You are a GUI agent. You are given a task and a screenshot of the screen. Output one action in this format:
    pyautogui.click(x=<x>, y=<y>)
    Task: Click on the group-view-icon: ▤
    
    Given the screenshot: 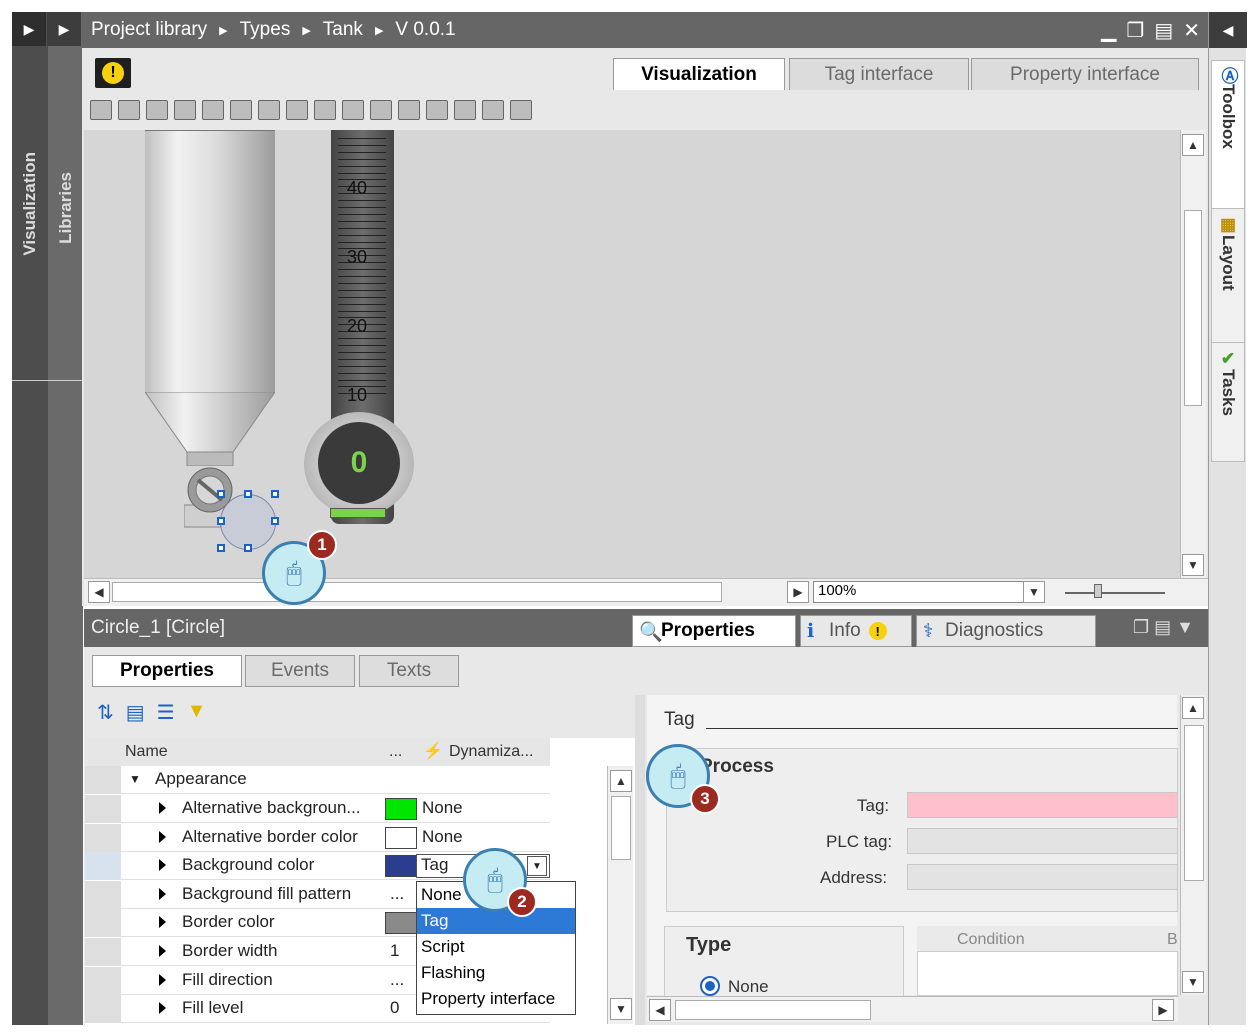 What is the action you would take?
    pyautogui.click(x=135, y=712)
    